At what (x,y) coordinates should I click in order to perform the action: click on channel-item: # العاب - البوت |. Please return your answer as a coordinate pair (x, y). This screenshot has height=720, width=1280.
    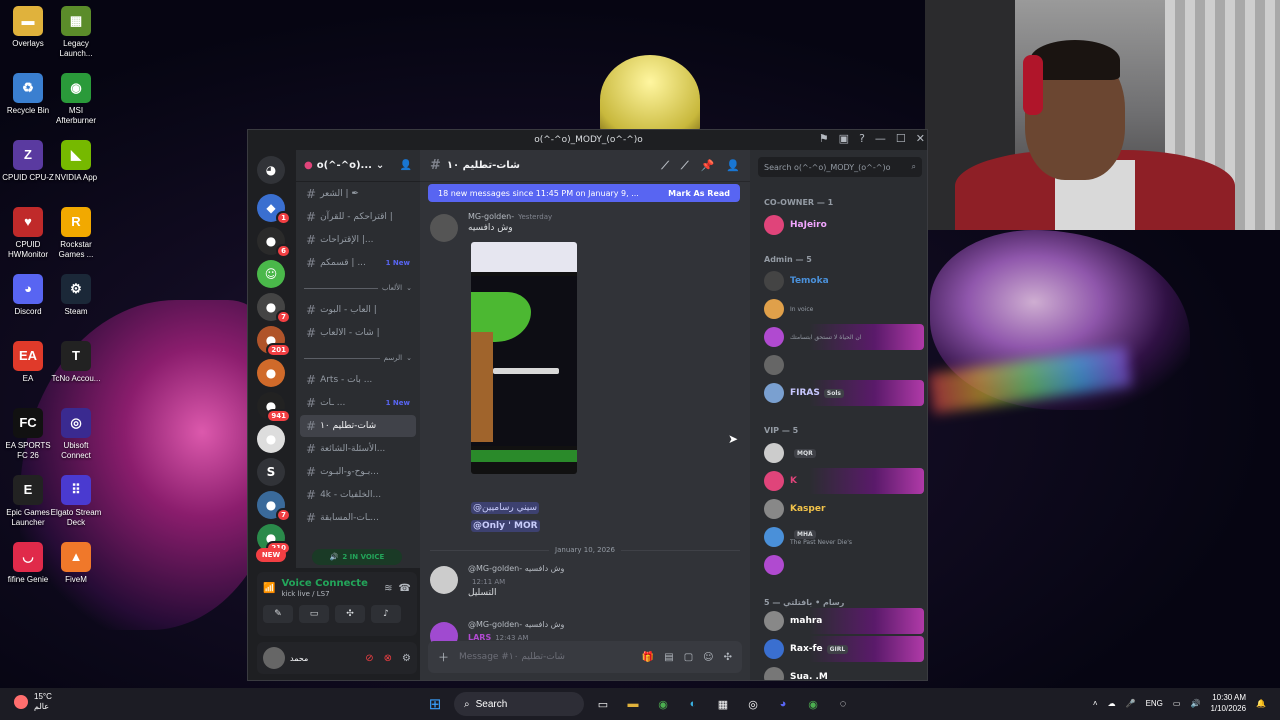
    Looking at the image, I should click on (358, 310).